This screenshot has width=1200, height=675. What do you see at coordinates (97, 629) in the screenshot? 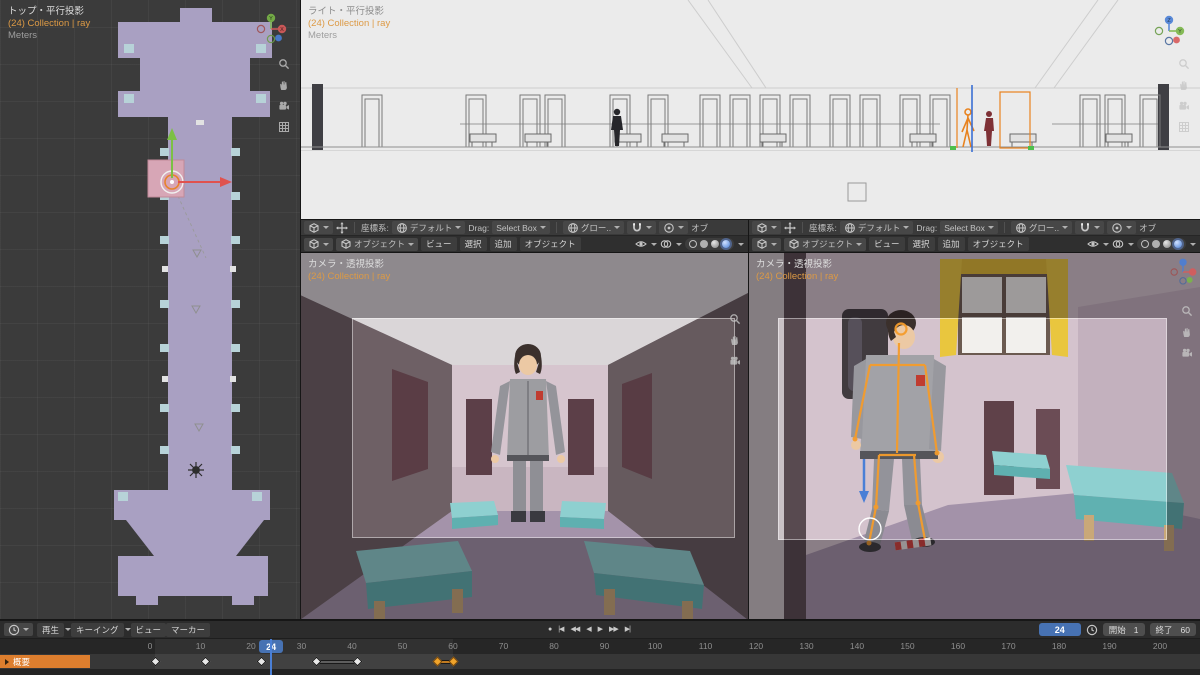
I see `menu-keying: キーイング` at bounding box center [97, 629].